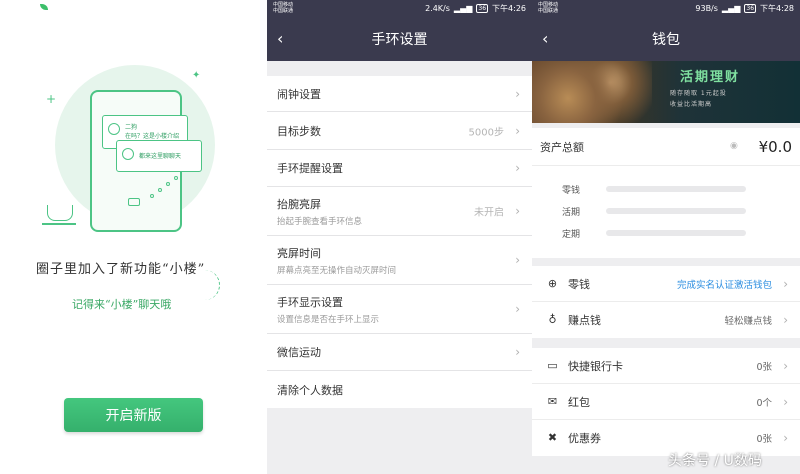 This screenshot has width=800, height=474. I want to click on wallet-item-red-packet: ✉ 红包 0个 ›, so click(666, 402).